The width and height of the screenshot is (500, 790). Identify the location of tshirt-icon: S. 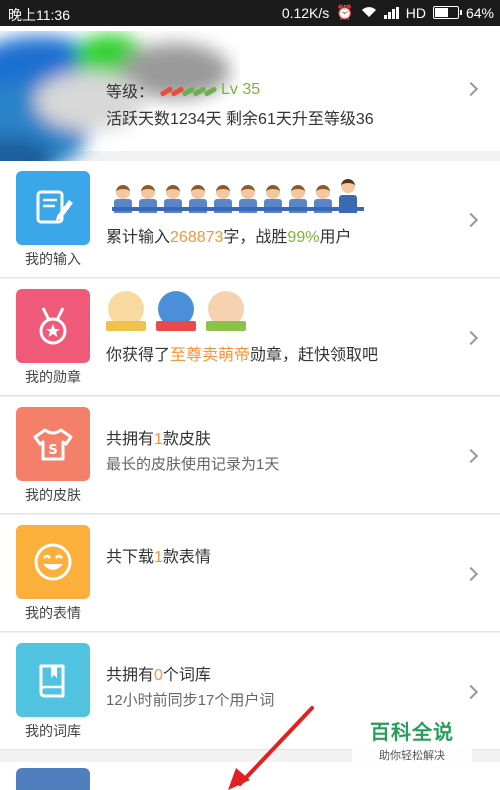
(53, 444).